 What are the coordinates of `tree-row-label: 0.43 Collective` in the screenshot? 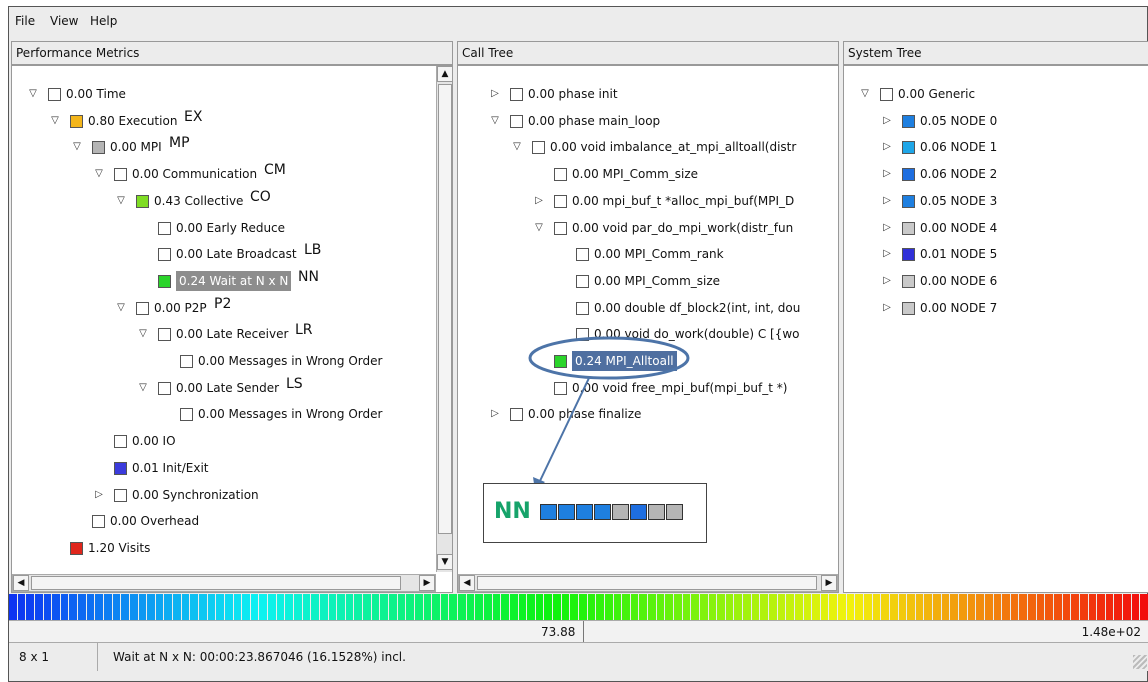 It's located at (199, 200).